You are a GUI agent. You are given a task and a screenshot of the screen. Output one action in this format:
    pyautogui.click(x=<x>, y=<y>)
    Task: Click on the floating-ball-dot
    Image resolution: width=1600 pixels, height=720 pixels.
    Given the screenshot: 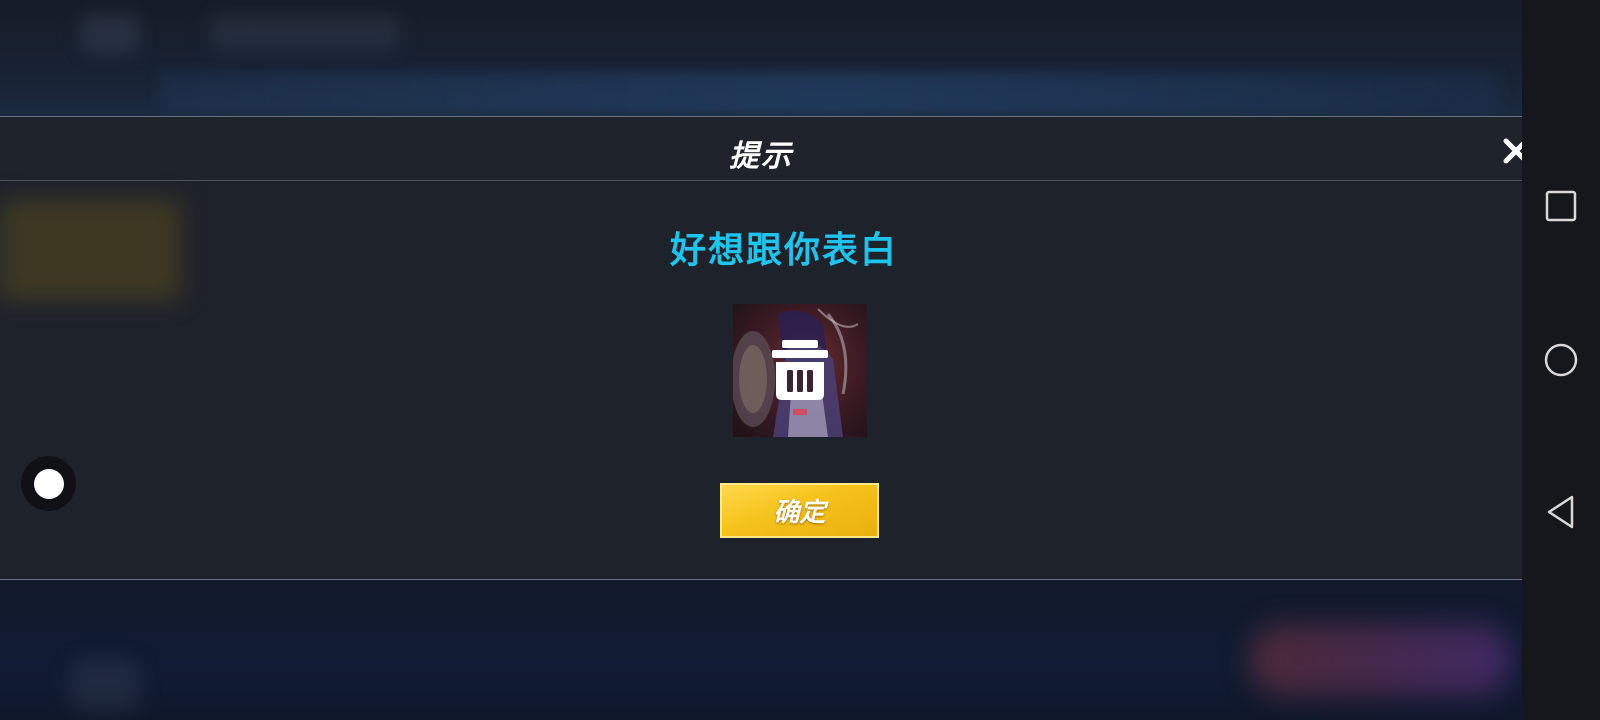 What is the action you would take?
    pyautogui.click(x=48, y=483)
    